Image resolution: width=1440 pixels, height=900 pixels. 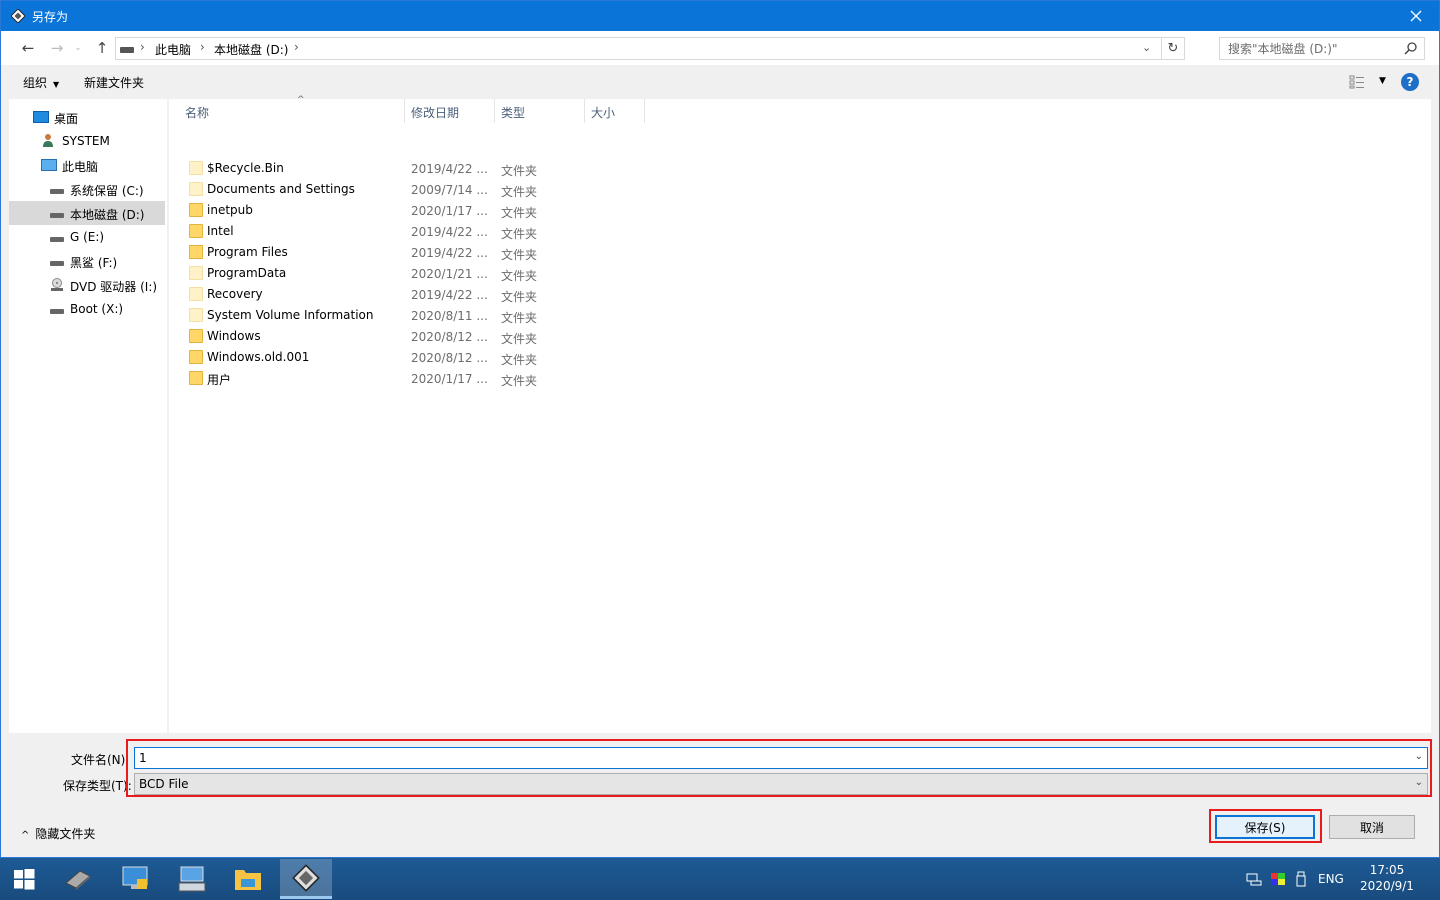 What do you see at coordinates (136, 879) in the screenshot?
I see `taskbar-app-control-panel` at bounding box center [136, 879].